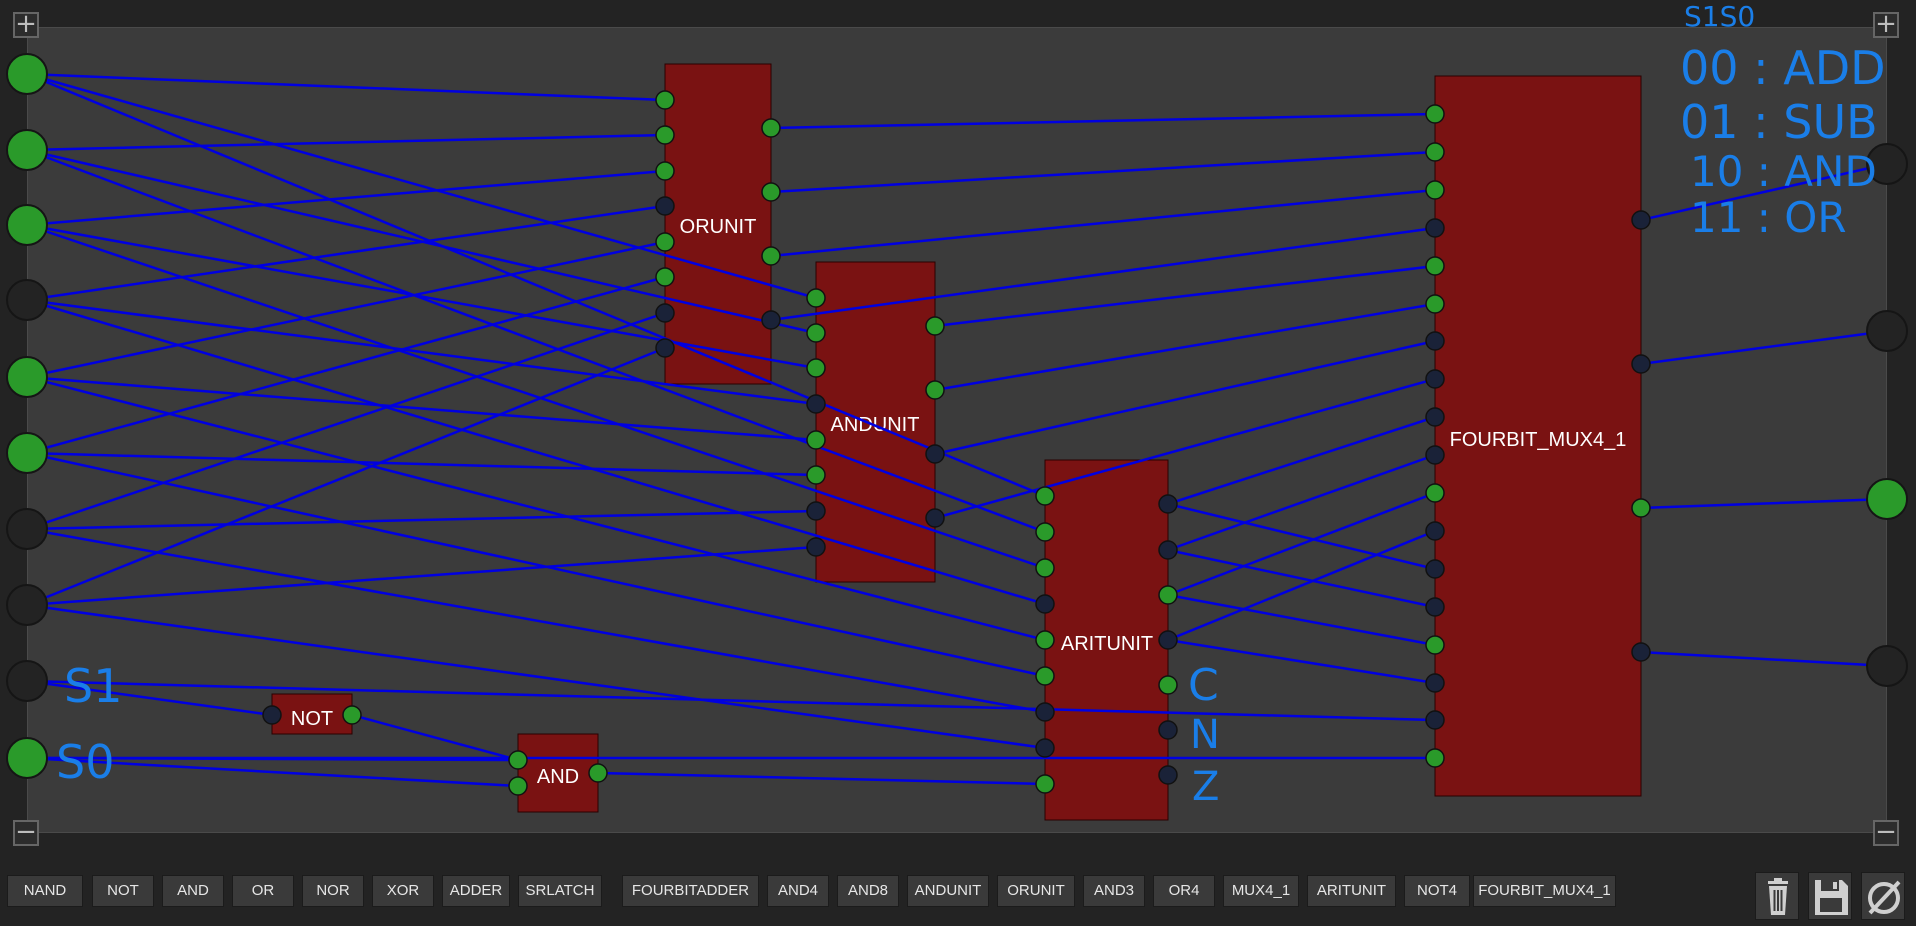 The image size is (1916, 926). What do you see at coordinates (1261, 891) in the screenshot?
I see `chip-button-mux4-1: MUX4_1` at bounding box center [1261, 891].